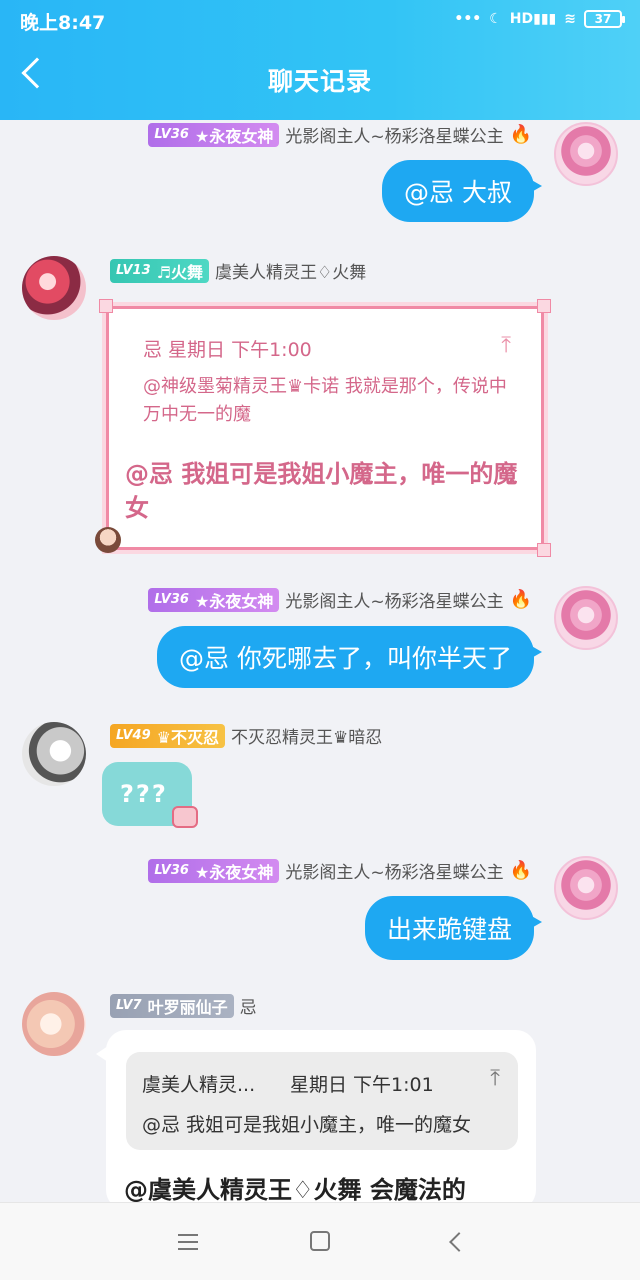 This screenshot has height=1280, width=640. I want to click on battery-level: 37, so click(603, 19).